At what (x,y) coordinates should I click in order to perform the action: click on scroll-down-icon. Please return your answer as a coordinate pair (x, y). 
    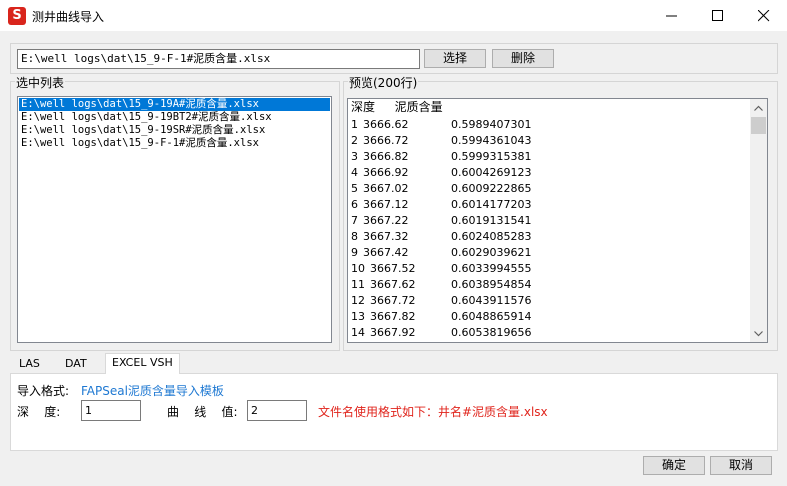
    Looking at the image, I should click on (758, 333).